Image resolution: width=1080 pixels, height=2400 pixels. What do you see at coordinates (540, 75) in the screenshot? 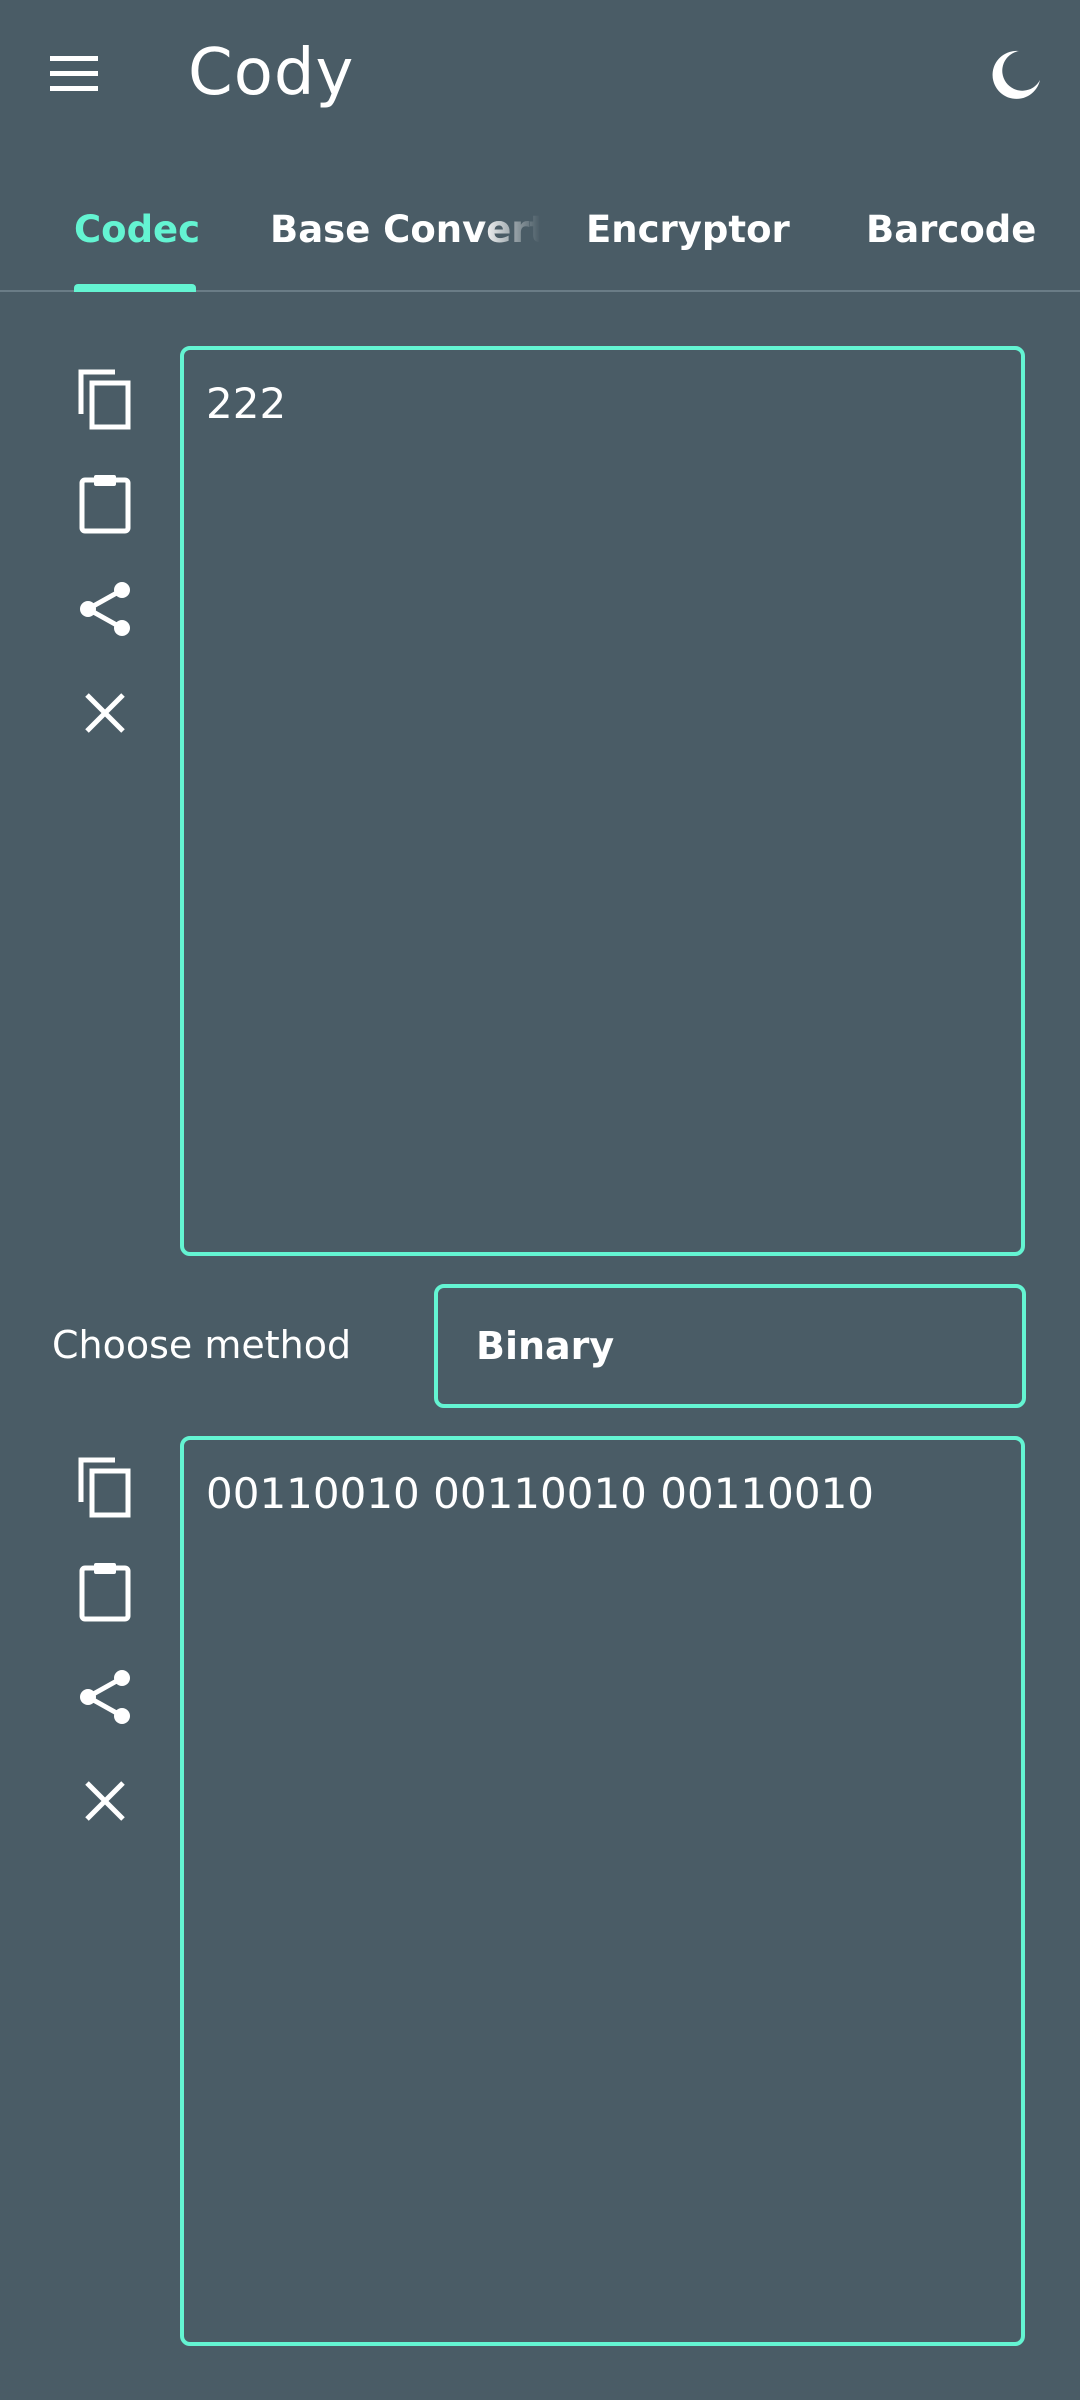
I see `app-bar: Cody` at bounding box center [540, 75].